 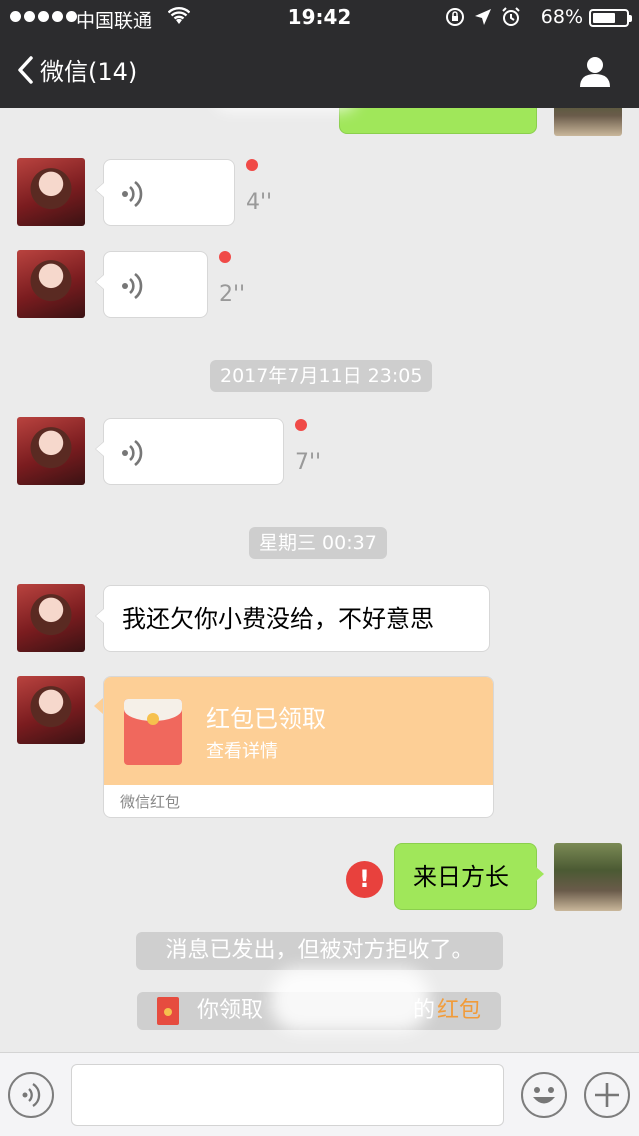 I want to click on top-bar: 中国联通 19:42 68% 微信(14), so click(x=319, y=54).